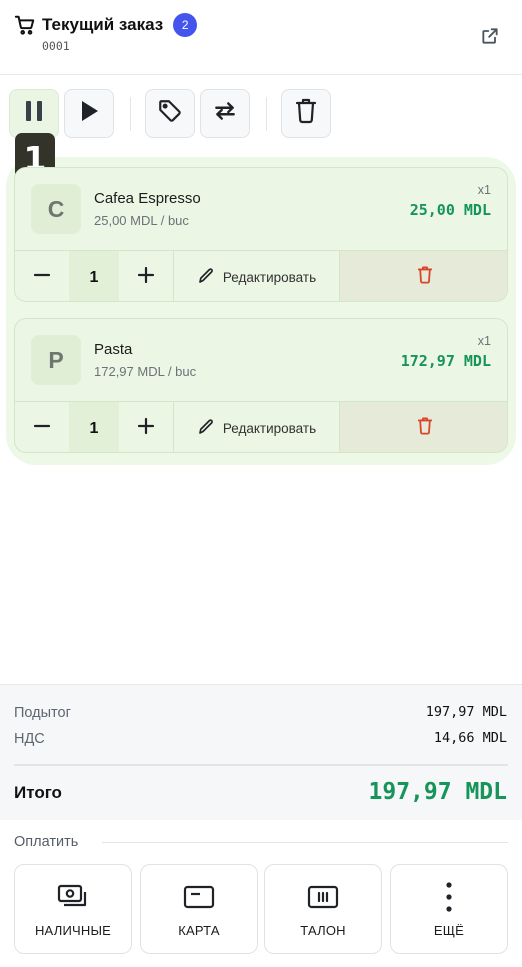 Image resolution: width=522 pixels, height=967 pixels. I want to click on pay-voucher-button: ТАЛОН, so click(323, 909).